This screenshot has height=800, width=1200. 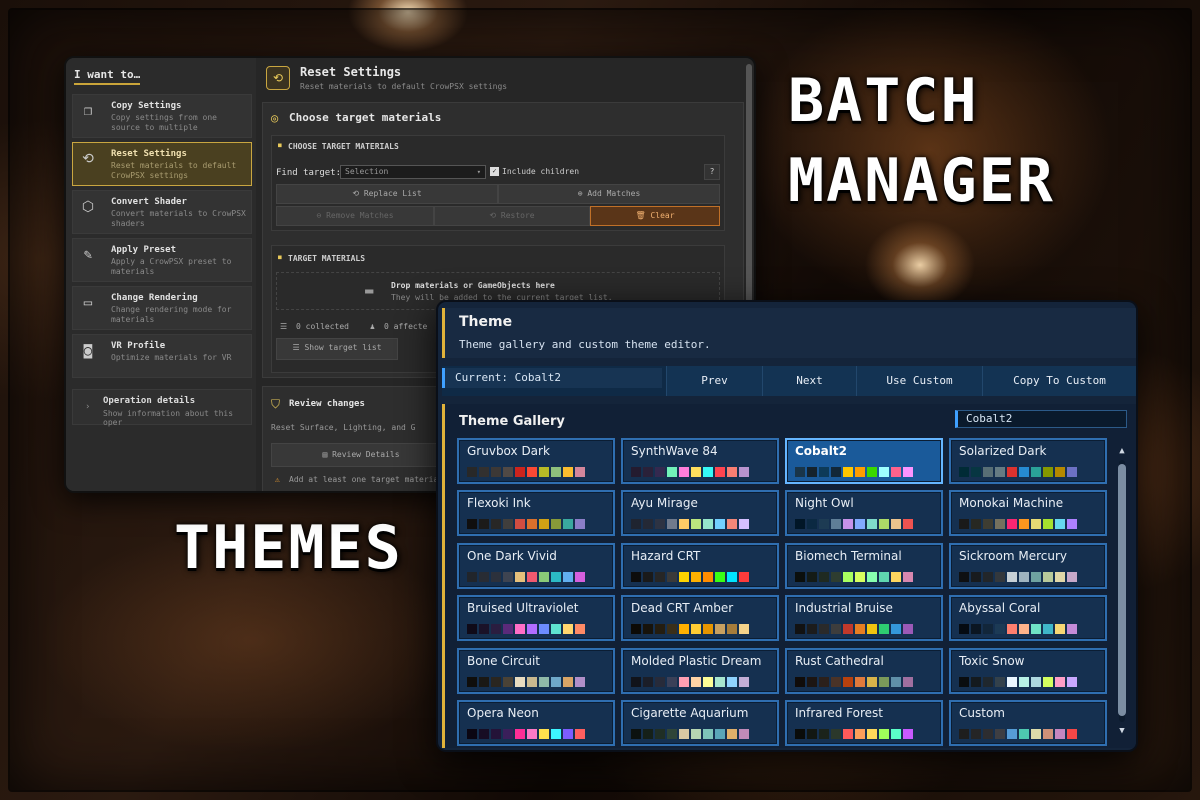 What do you see at coordinates (1028, 513) in the screenshot?
I see `theme-card: Monokai Machine` at bounding box center [1028, 513].